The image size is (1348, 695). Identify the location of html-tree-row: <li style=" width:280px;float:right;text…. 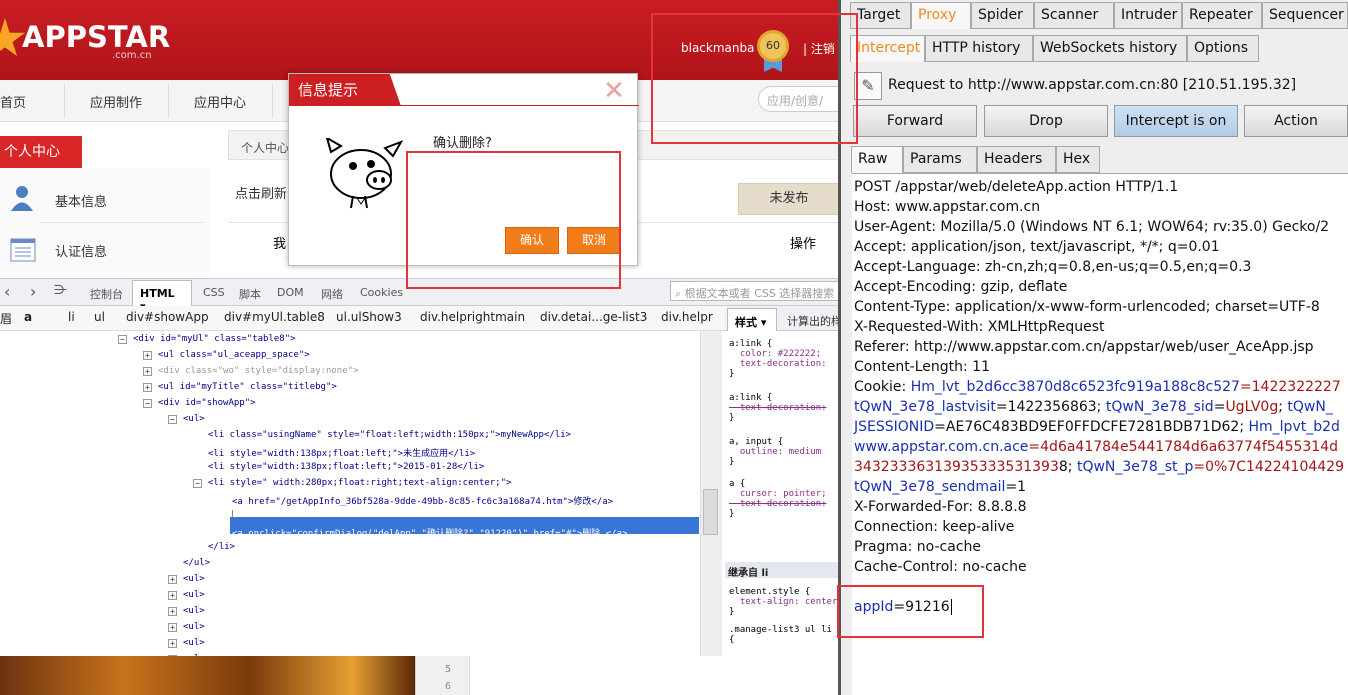
(359, 483).